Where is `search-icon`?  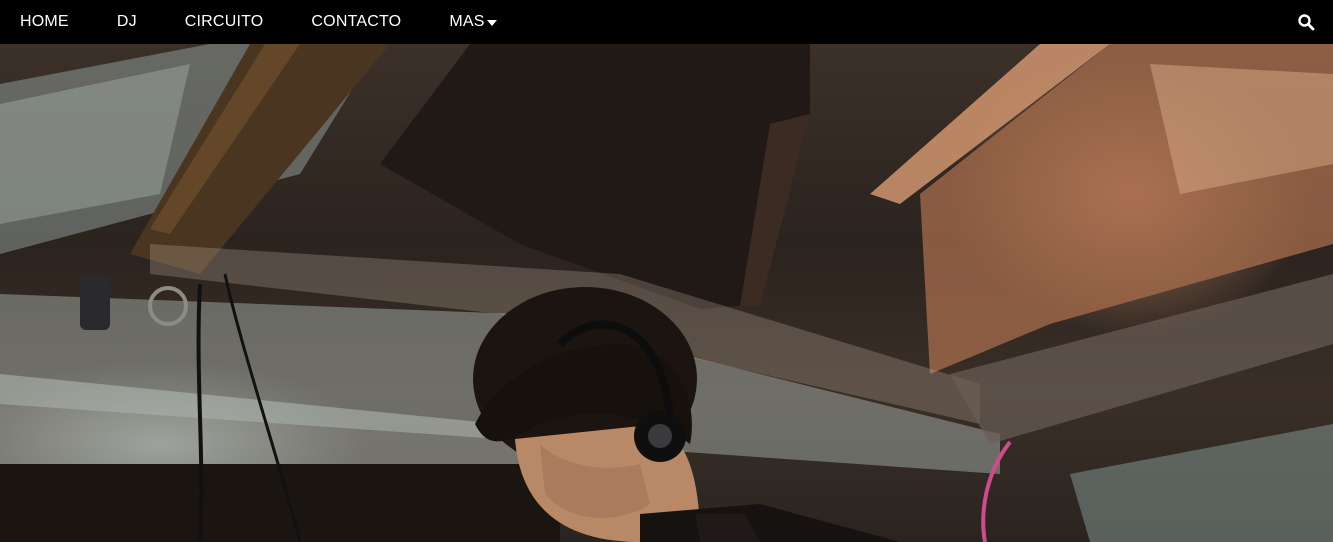
search-icon is located at coordinates (1306, 22).